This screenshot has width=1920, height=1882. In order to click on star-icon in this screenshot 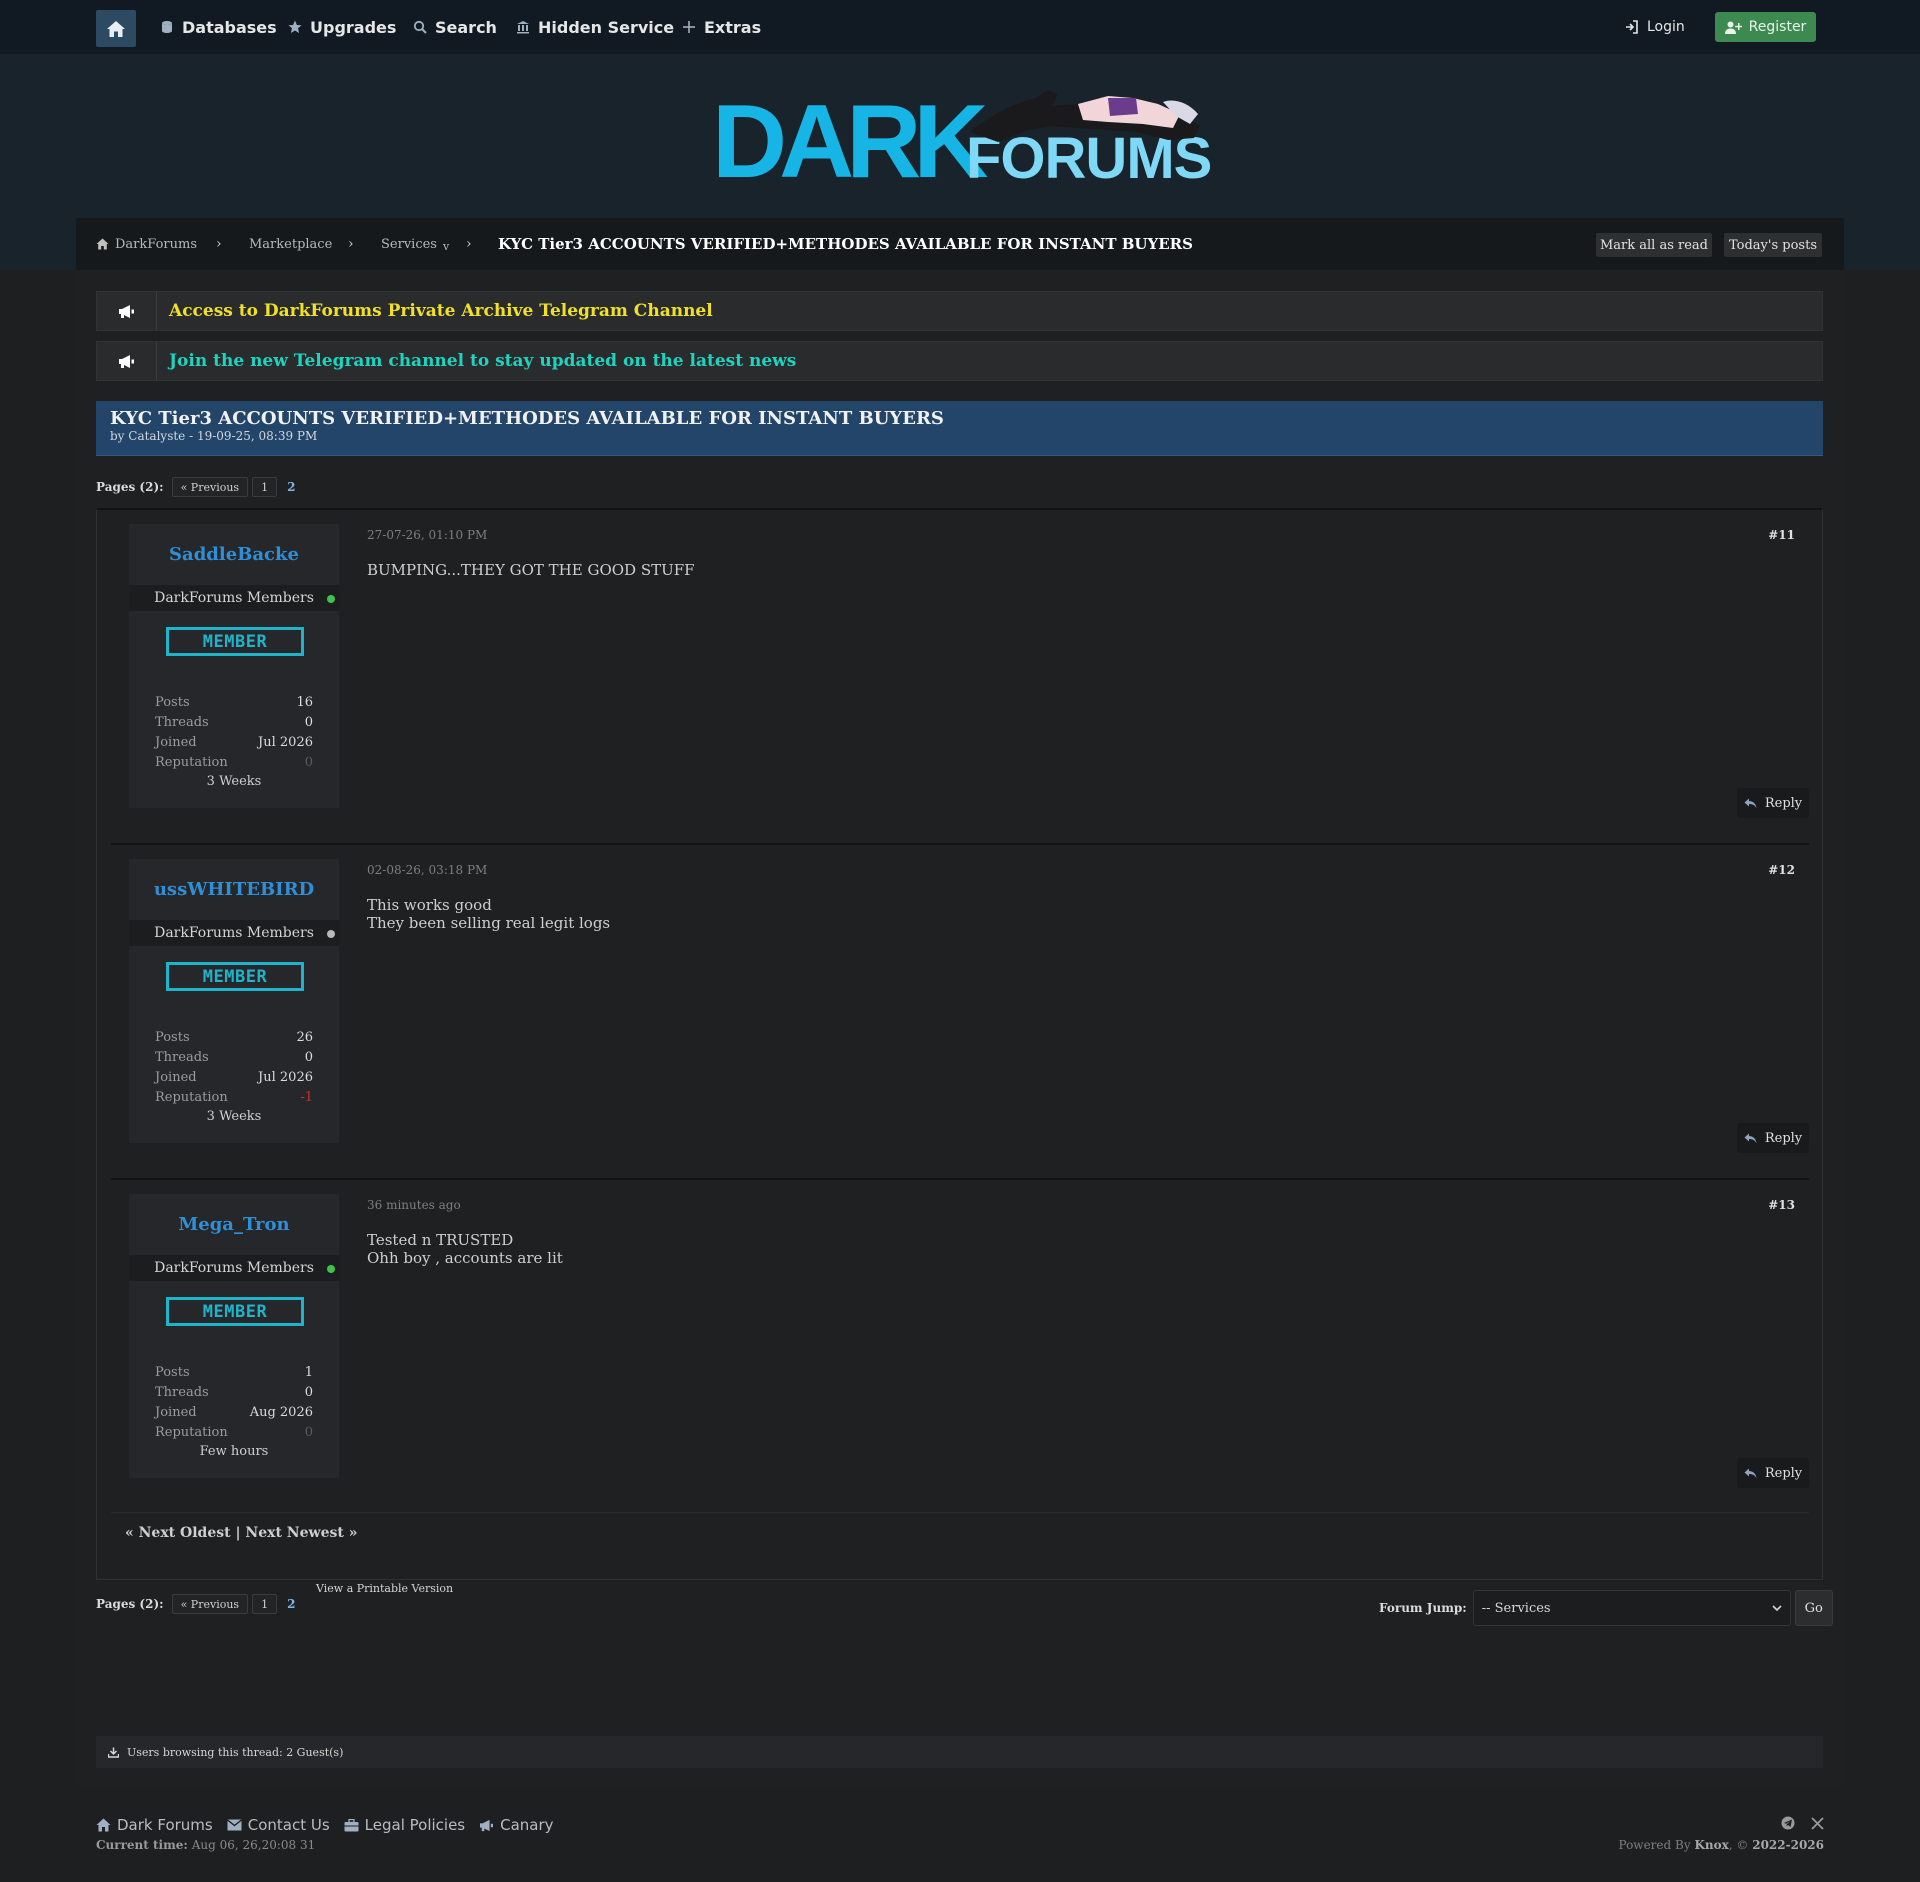, I will do `click(295, 26)`.